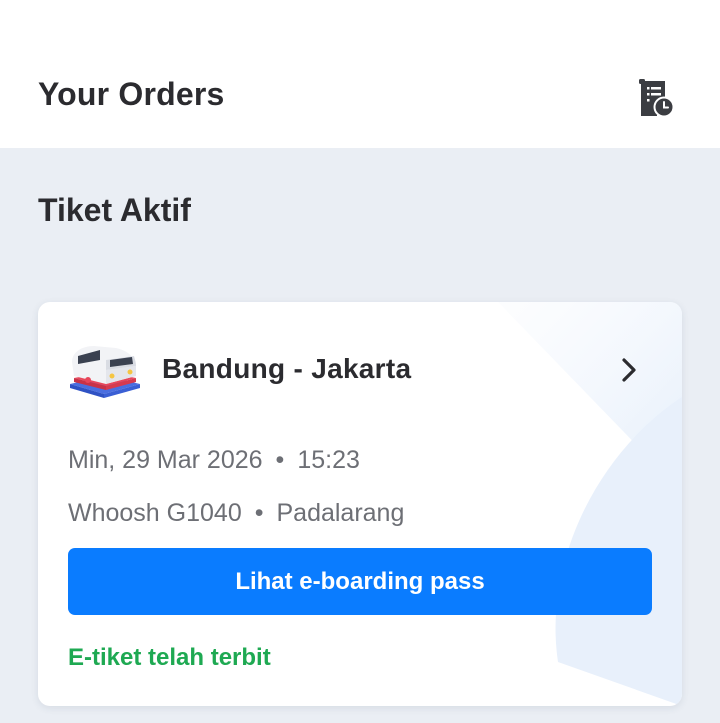 The image size is (720, 723). Describe the element at coordinates (360, 581) in the screenshot. I see `view-e-boarding-pass-button: Lihat e-boarding pass` at that location.